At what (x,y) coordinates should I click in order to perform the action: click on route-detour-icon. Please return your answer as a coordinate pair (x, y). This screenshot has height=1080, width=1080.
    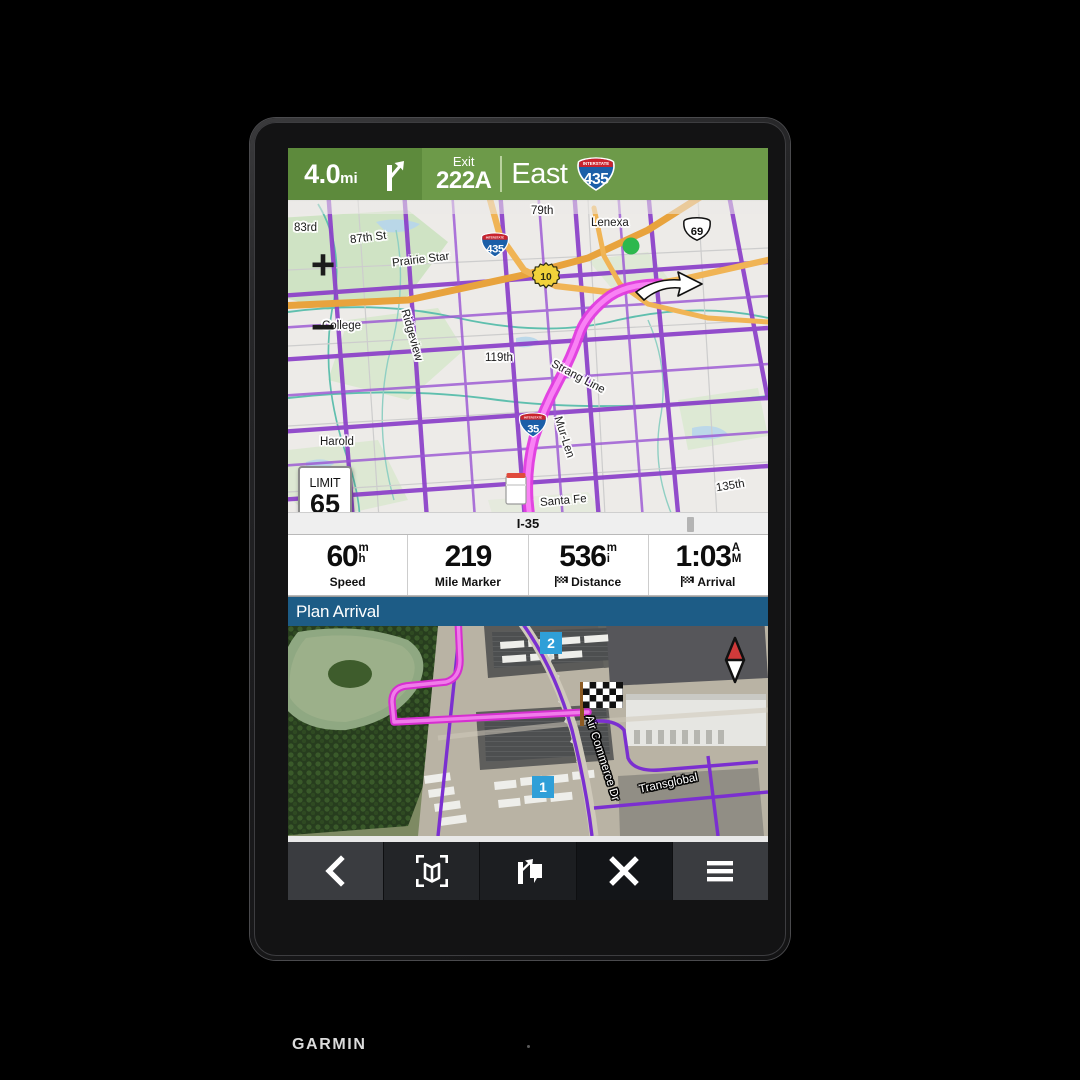
    Looking at the image, I should click on (530, 871).